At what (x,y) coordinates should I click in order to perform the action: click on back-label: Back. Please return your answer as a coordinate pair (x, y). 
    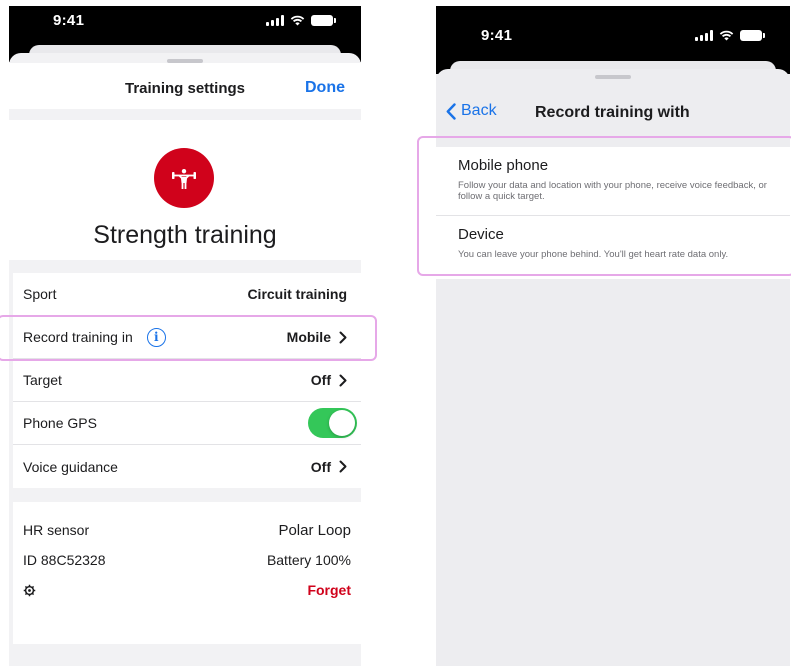
    Looking at the image, I should click on (479, 110).